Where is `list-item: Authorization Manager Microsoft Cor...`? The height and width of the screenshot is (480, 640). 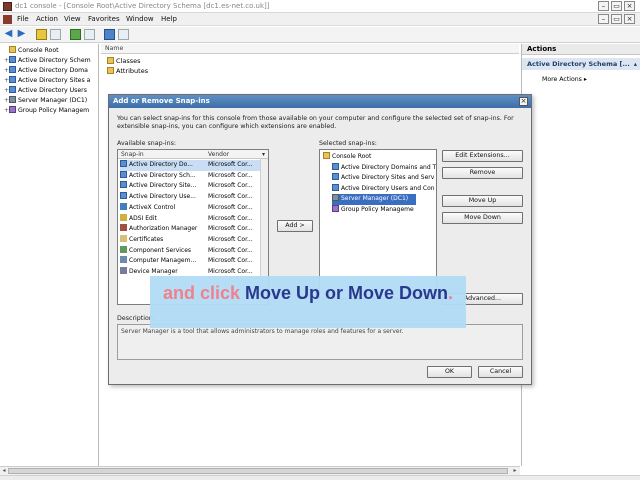 list-item: Authorization Manager Microsoft Cor... is located at coordinates (190, 229).